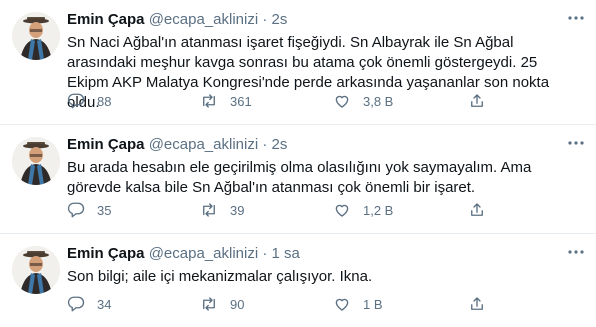  What do you see at coordinates (286, 253) in the screenshot?
I see `timestamp: 1 sa` at bounding box center [286, 253].